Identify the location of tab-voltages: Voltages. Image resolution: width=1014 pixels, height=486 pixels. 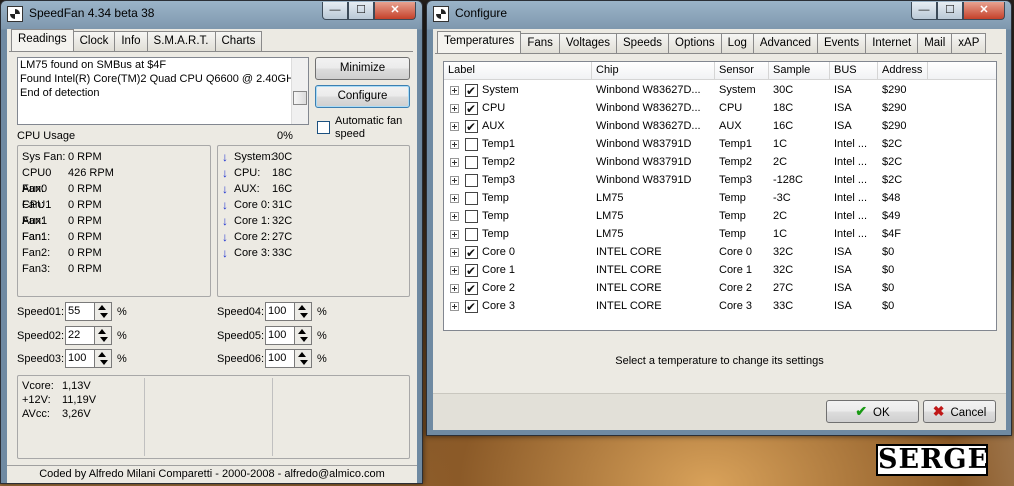
(588, 43).